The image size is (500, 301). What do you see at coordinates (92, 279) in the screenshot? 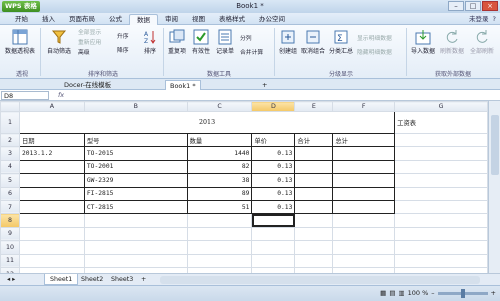
I see `sheet-tab-sheet2: Sheet2` at bounding box center [92, 279].